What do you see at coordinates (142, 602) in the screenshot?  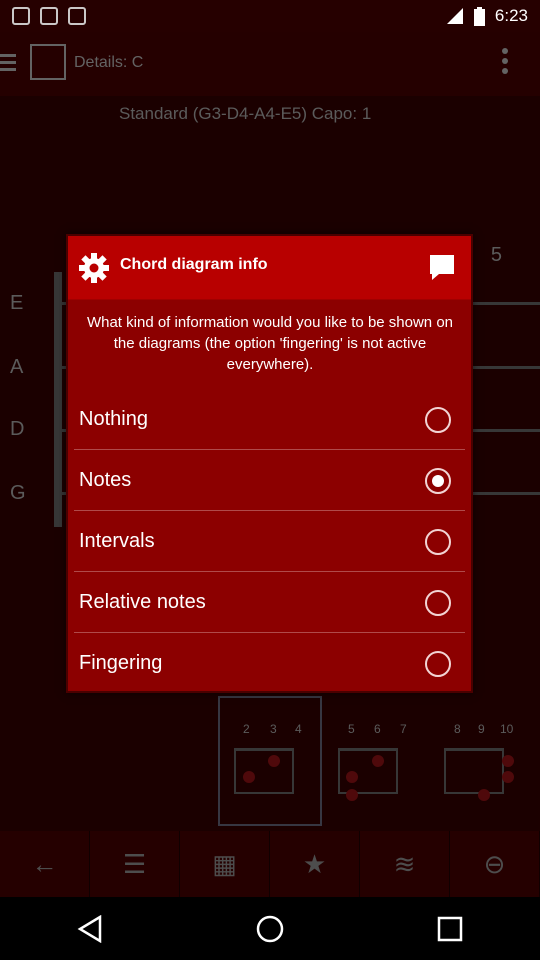 I see `option-label: Relative notes` at bounding box center [142, 602].